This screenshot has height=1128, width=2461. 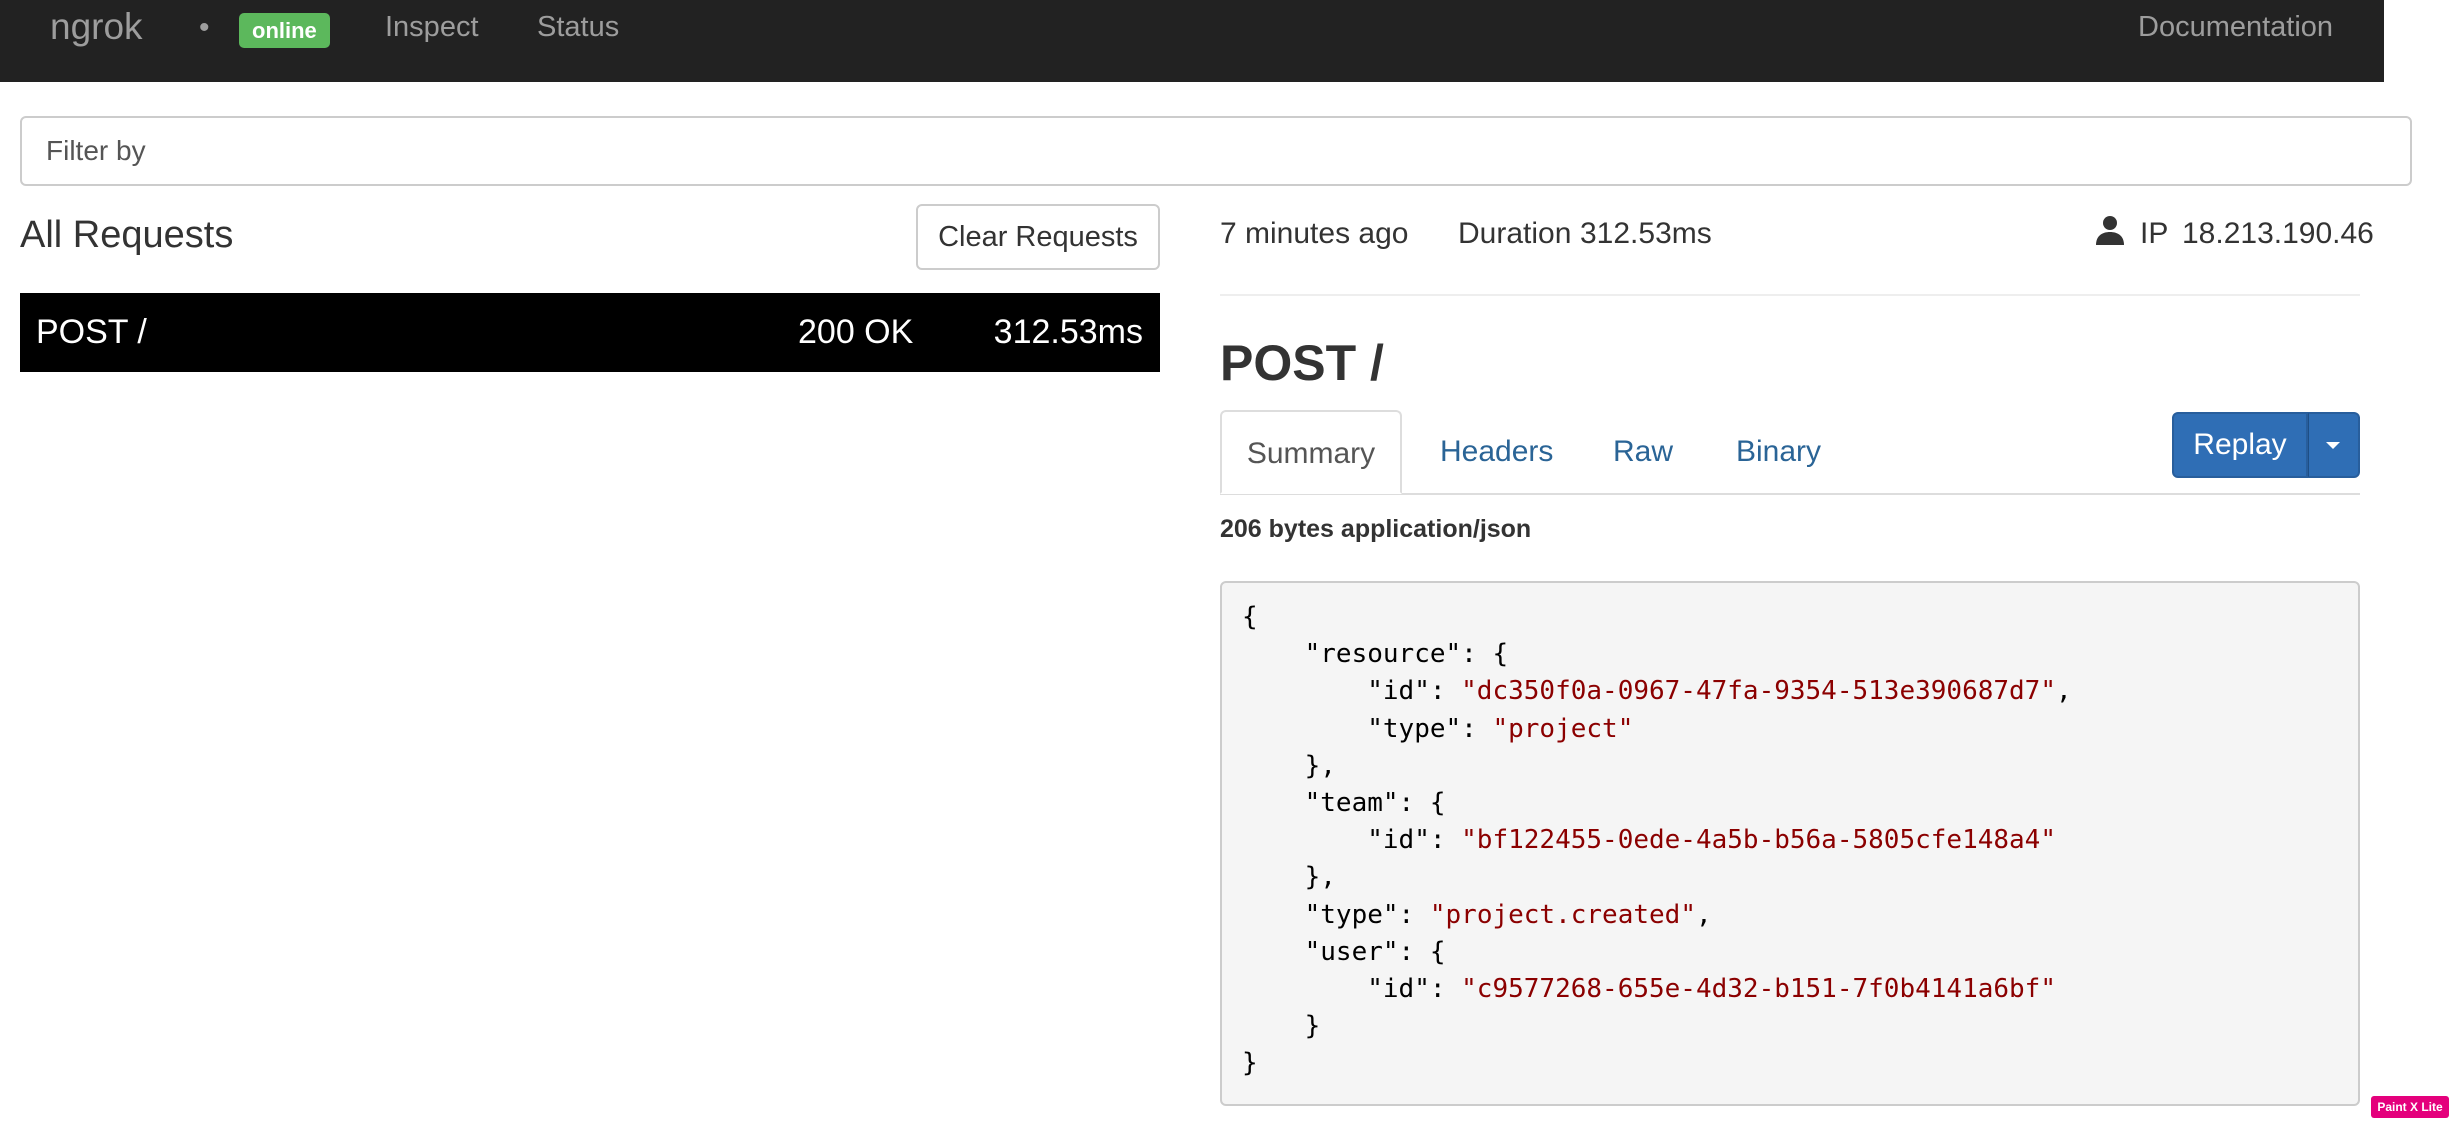 What do you see at coordinates (1790, 915) in the screenshot?
I see `json-line: "type": "project.created",` at bounding box center [1790, 915].